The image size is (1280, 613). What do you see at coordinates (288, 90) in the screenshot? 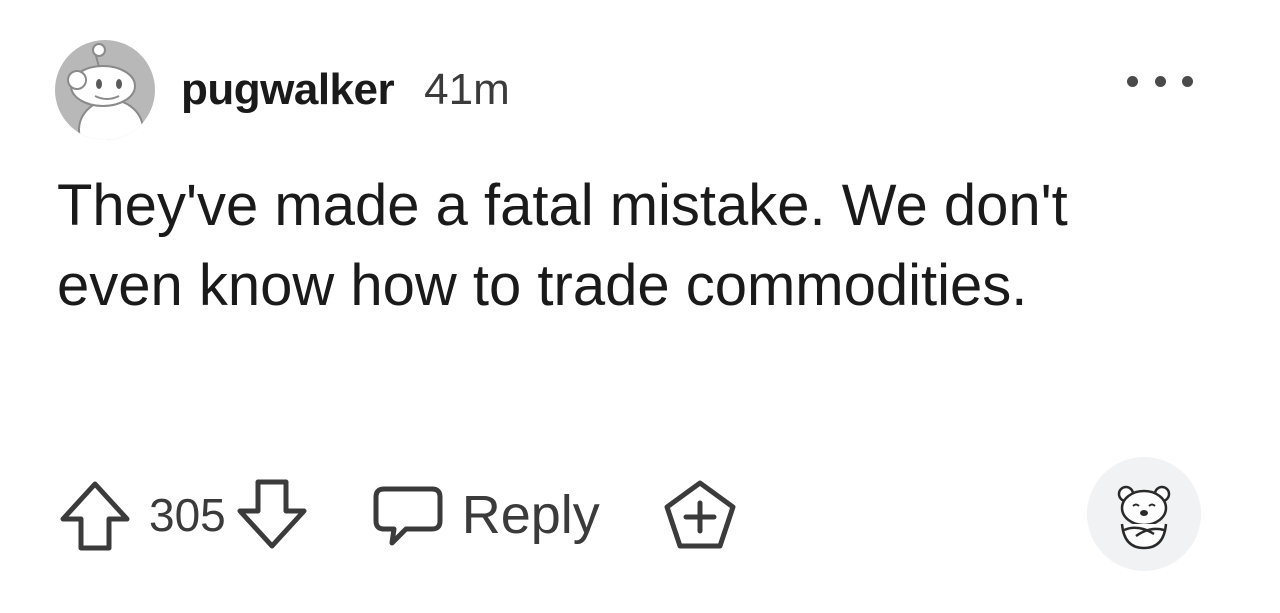
I see `username: pugwalker` at bounding box center [288, 90].